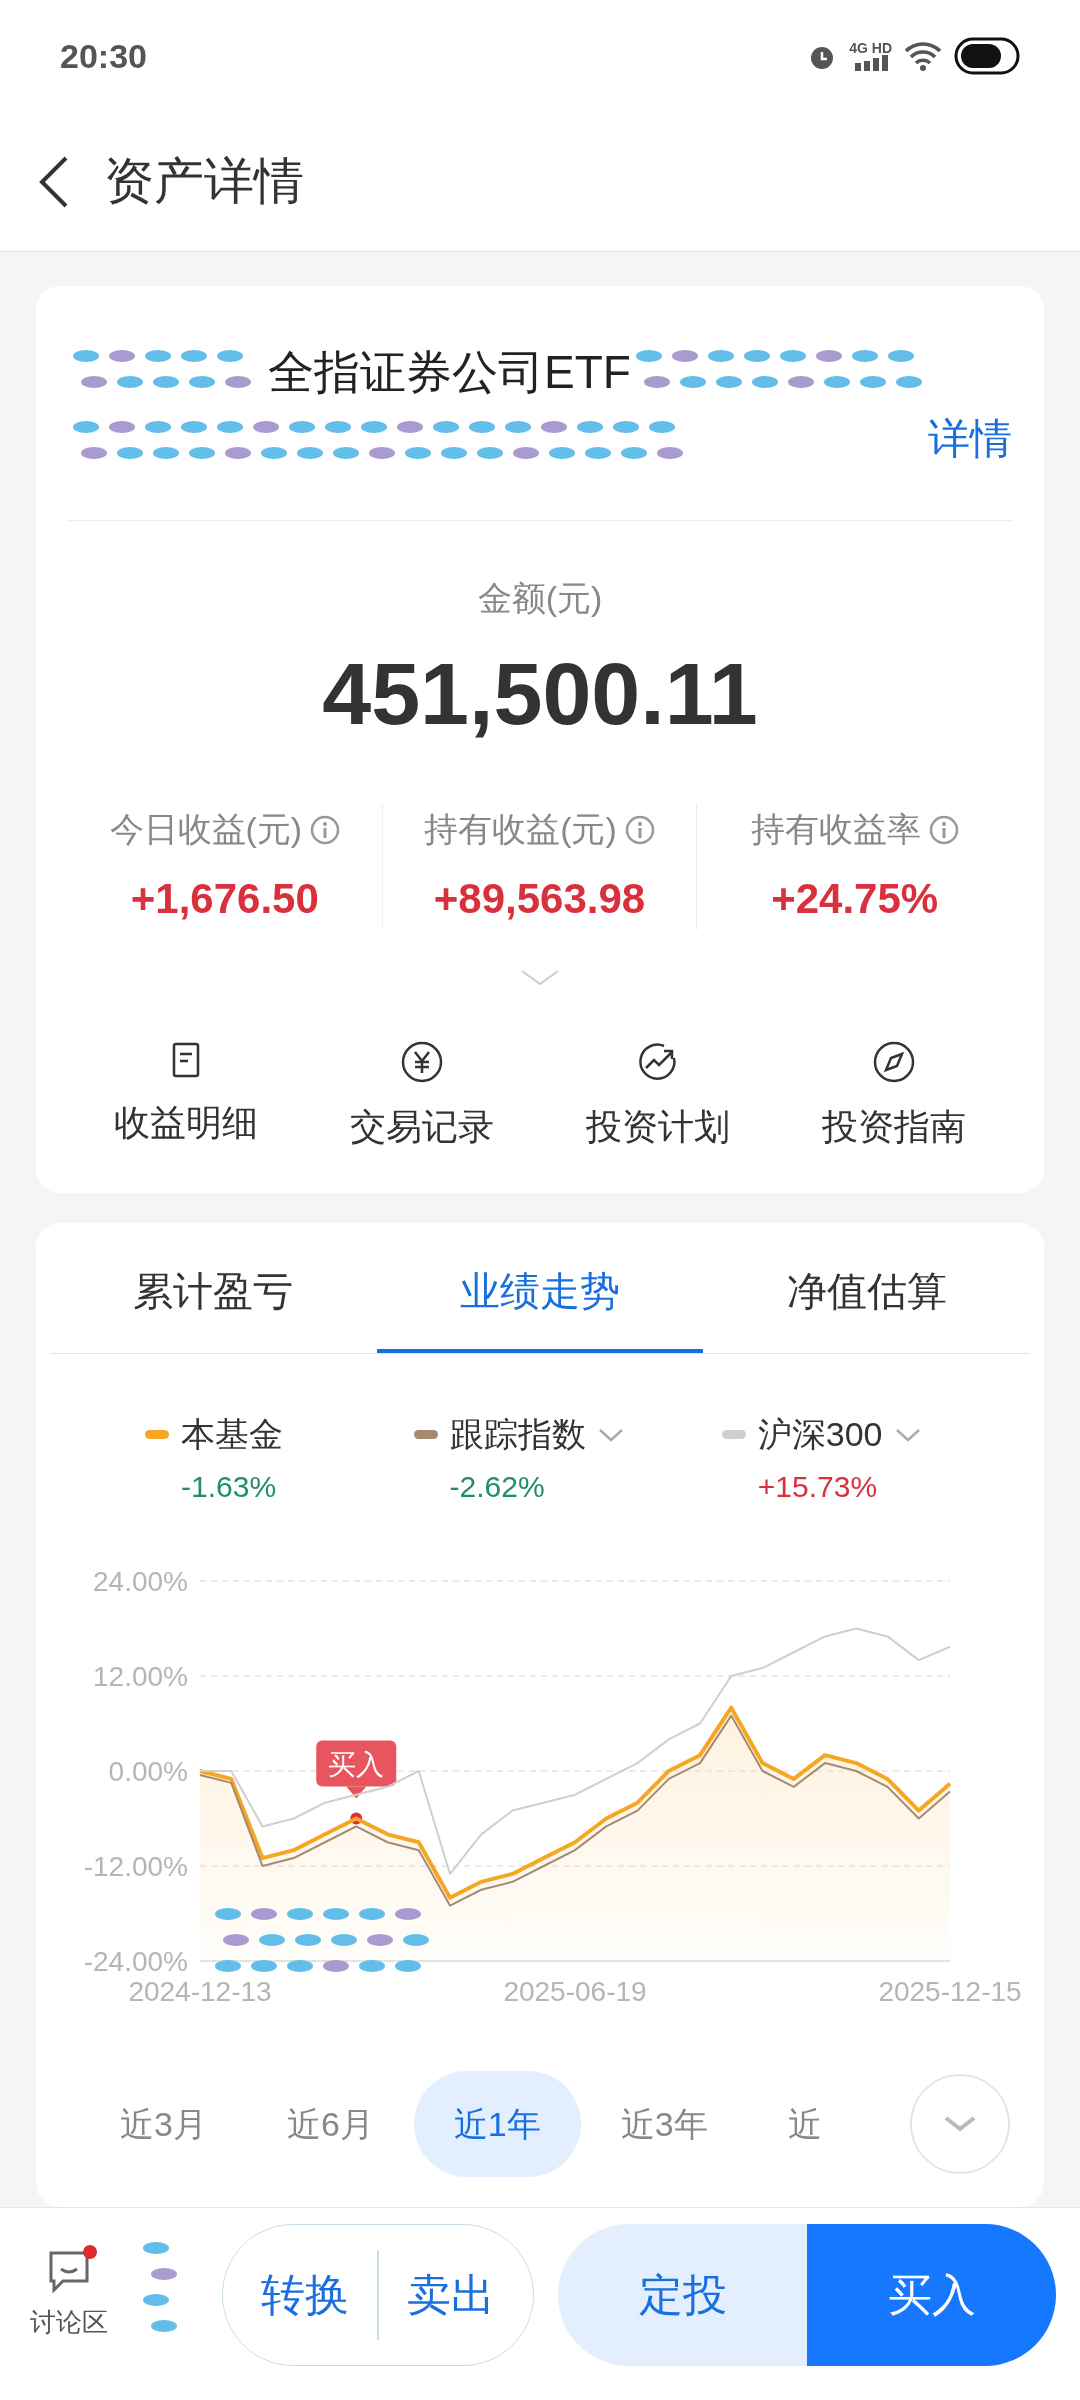 The image size is (1080, 2400). I want to click on range-tab: 近1年, so click(497, 2124).